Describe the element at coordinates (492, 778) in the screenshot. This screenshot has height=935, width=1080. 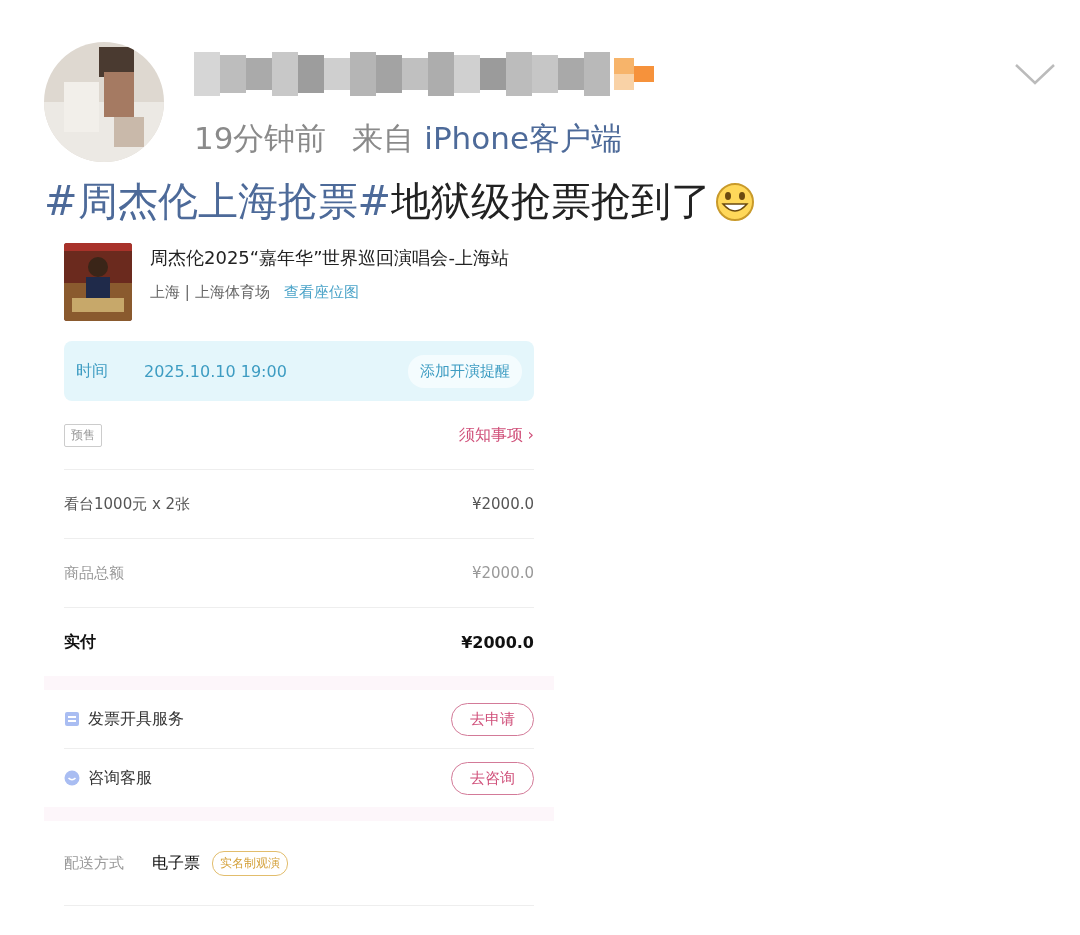
I see `service-button: 去咨询` at that location.